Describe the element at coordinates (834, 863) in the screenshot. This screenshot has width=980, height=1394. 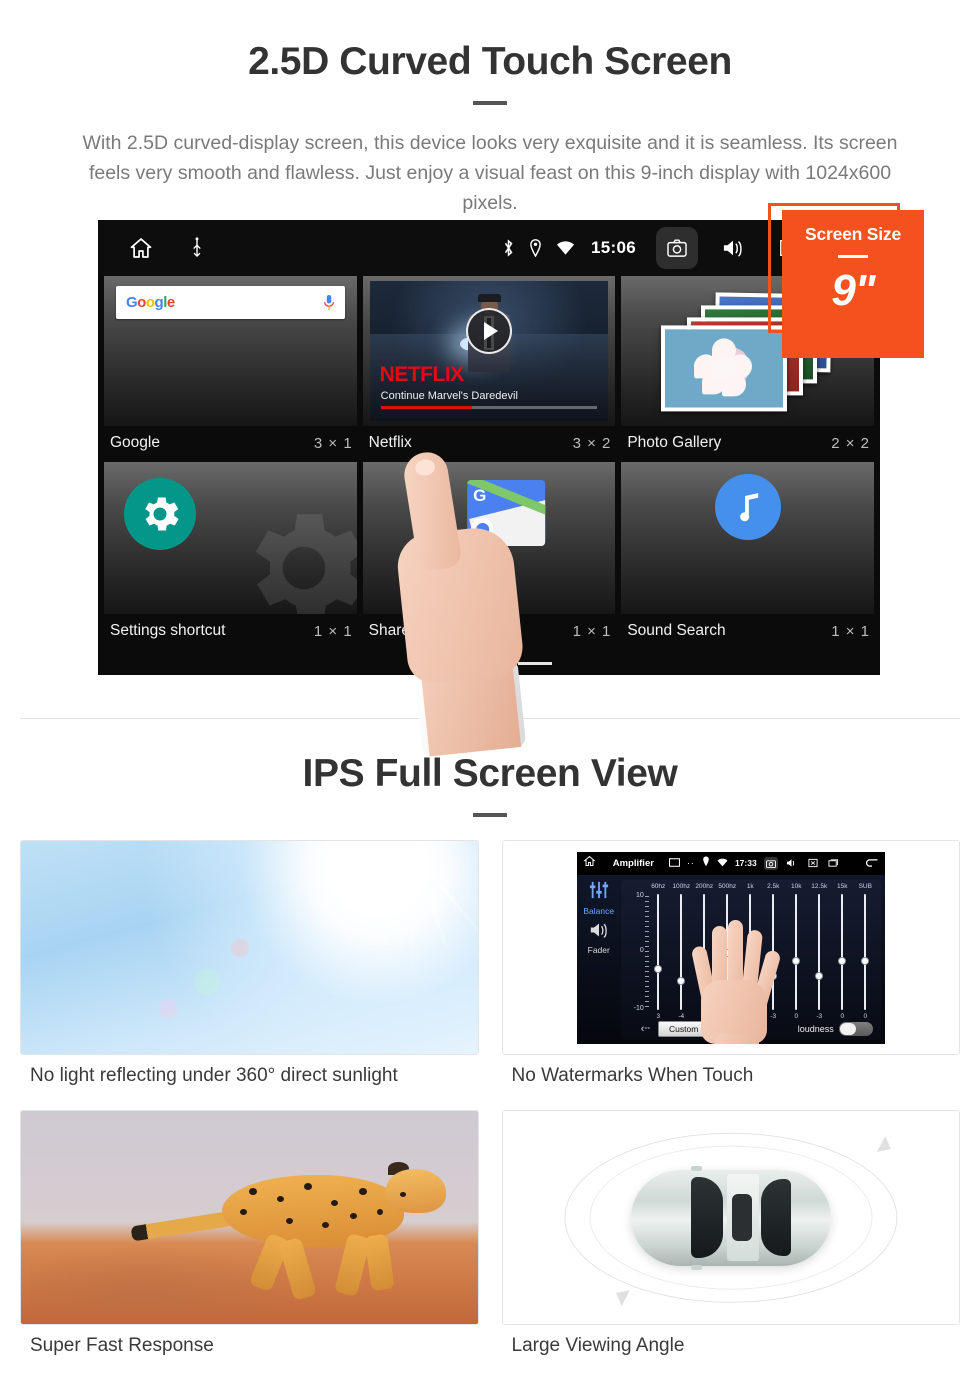
I see `recents-icon` at that location.